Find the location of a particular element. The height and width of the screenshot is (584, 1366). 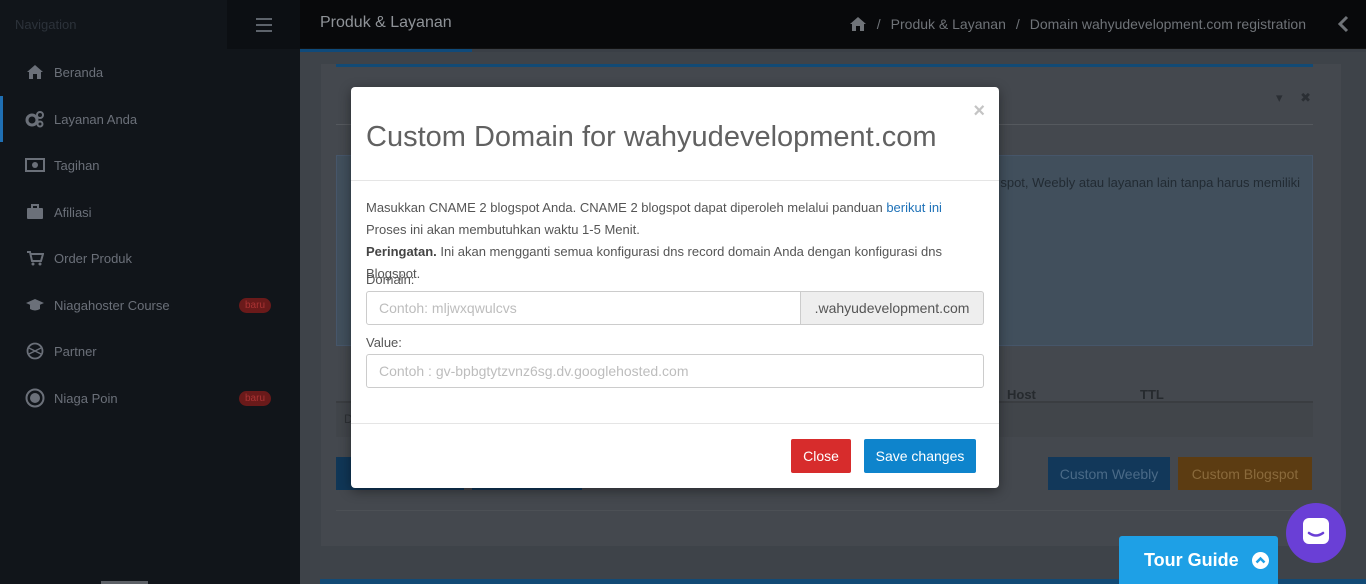

sidebar-item-layanan-anda: Layanan Anda is located at coordinates (150, 119).